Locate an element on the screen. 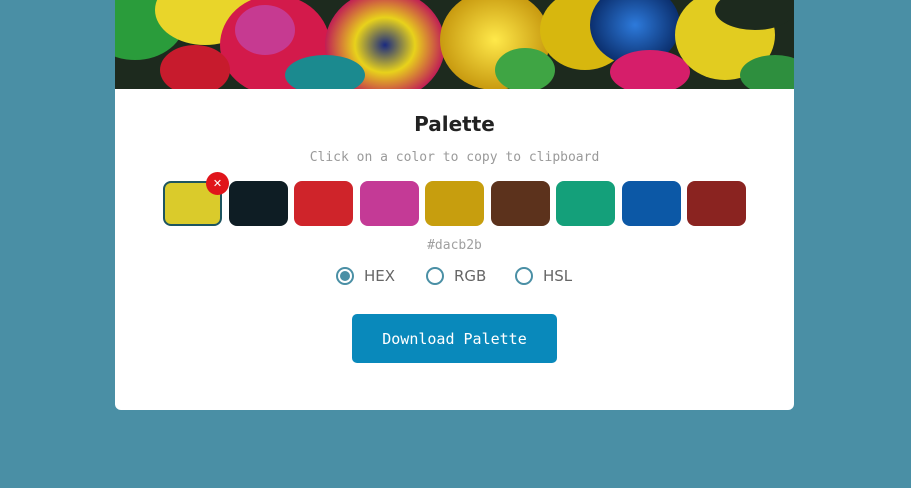 Image resolution: width=911 pixels, height=488 pixels. selected-color-value: #dacb2b is located at coordinates (454, 245).